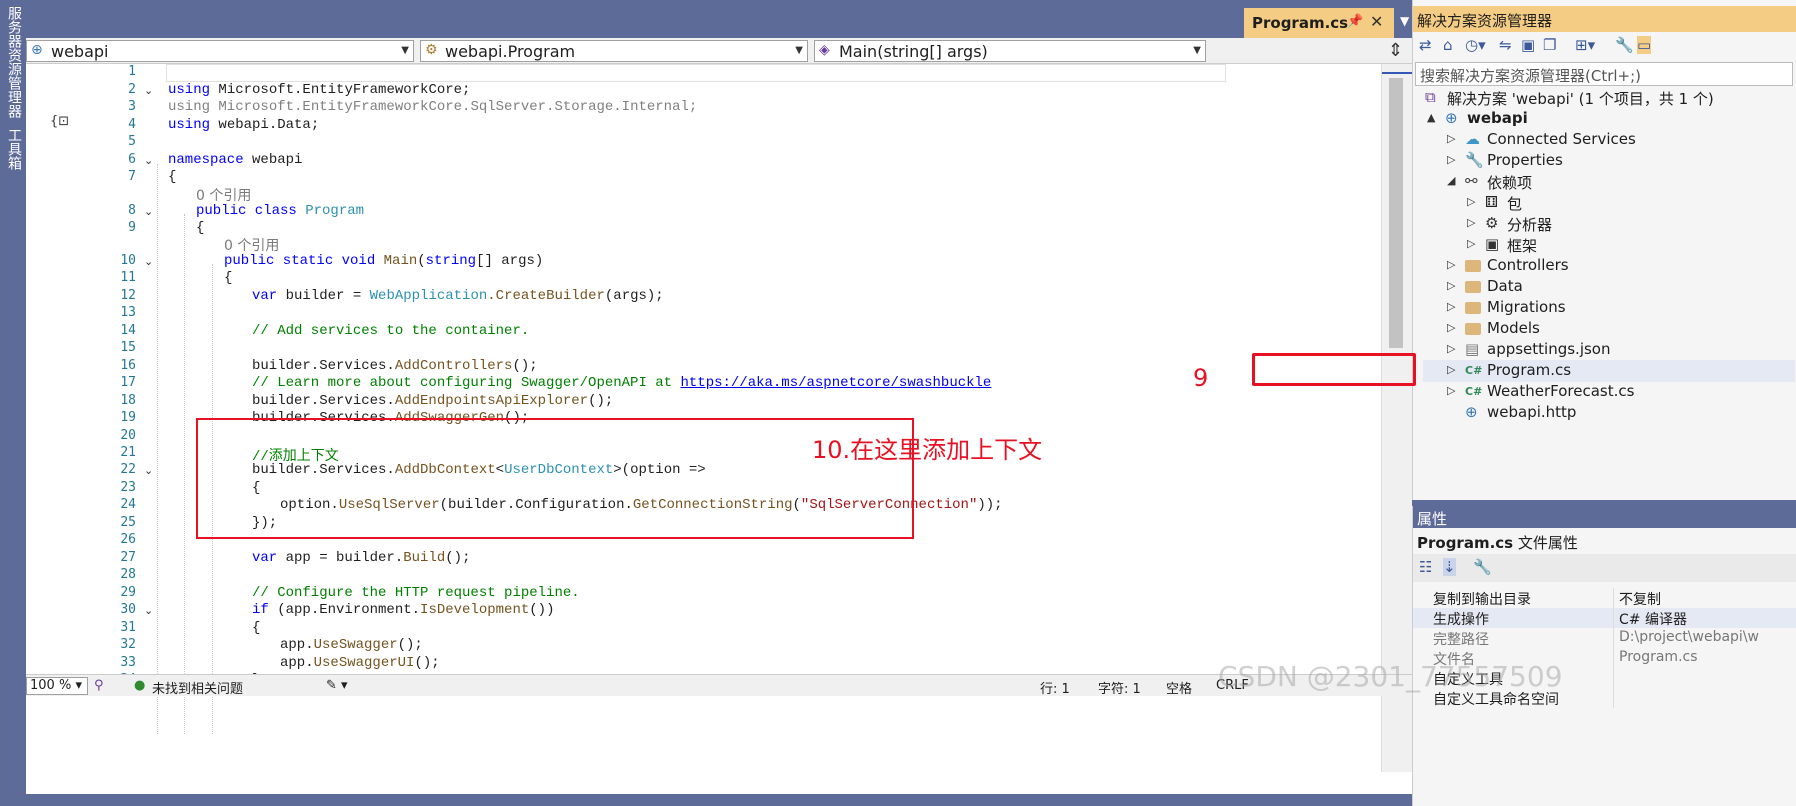 The height and width of the screenshot is (806, 1796). Describe the element at coordinates (132, 124) in the screenshot. I see `line-number: 4` at that location.